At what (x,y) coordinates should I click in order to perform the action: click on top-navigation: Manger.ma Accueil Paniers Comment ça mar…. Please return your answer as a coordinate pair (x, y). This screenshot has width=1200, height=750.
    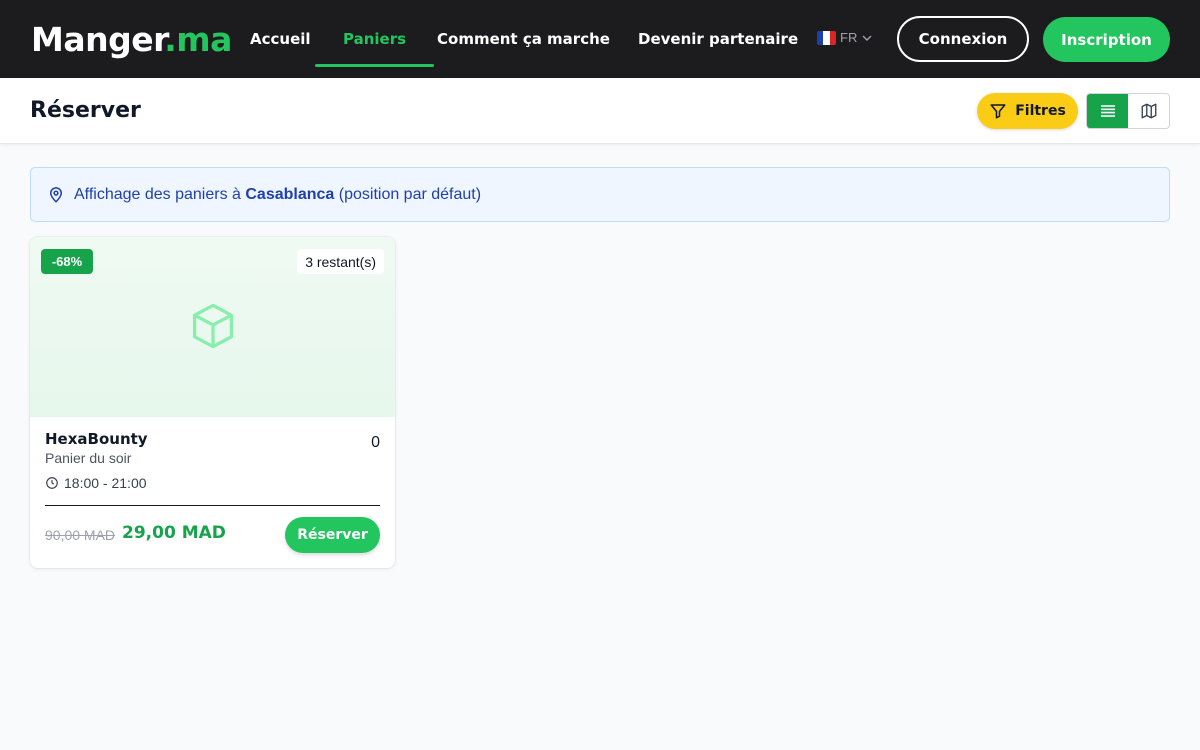
    Looking at the image, I should click on (600, 39).